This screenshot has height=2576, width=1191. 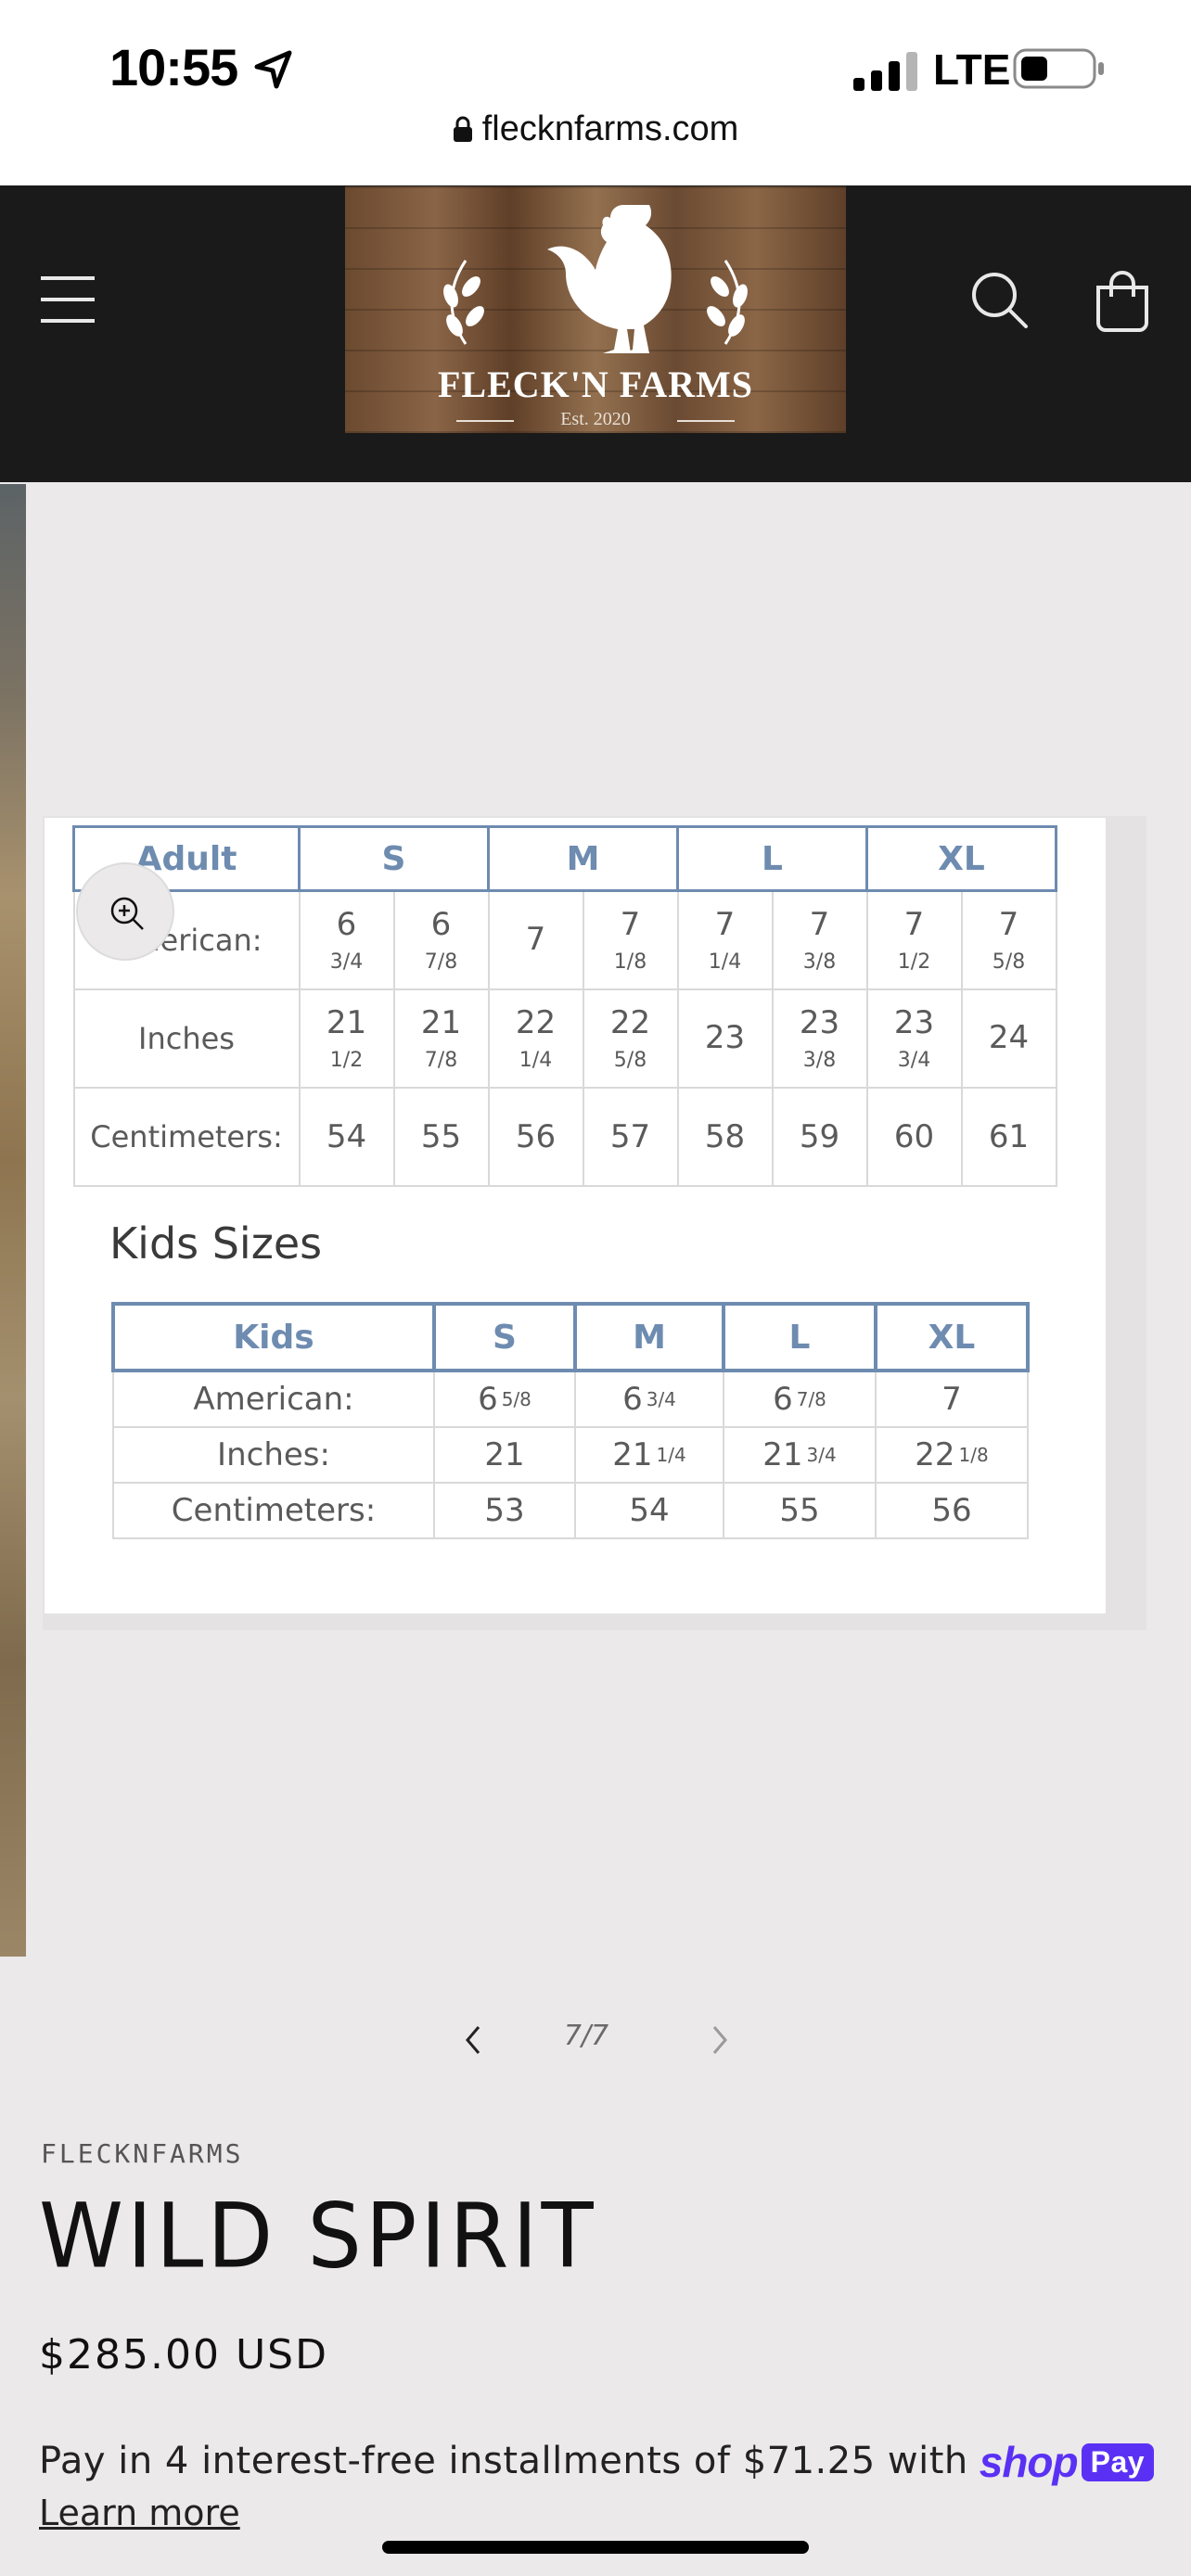 I want to click on location-arrow-icon, so click(x=273, y=69).